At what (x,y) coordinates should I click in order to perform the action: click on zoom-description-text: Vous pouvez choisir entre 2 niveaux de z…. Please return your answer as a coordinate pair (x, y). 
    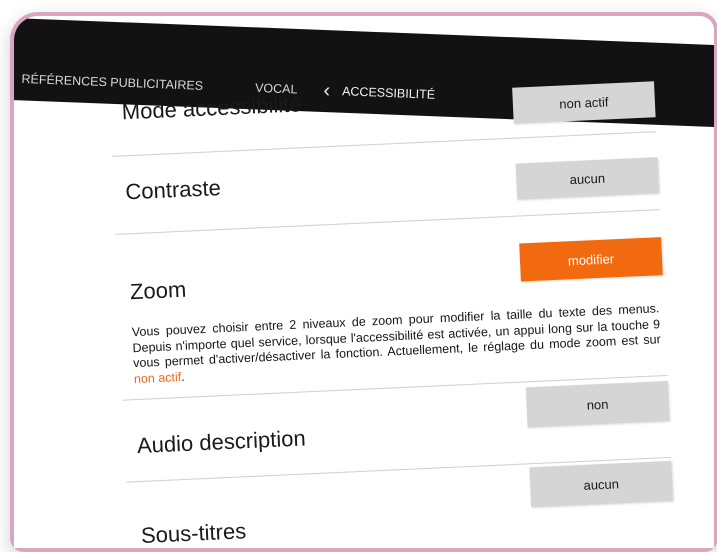
    Looking at the image, I should click on (396, 336).